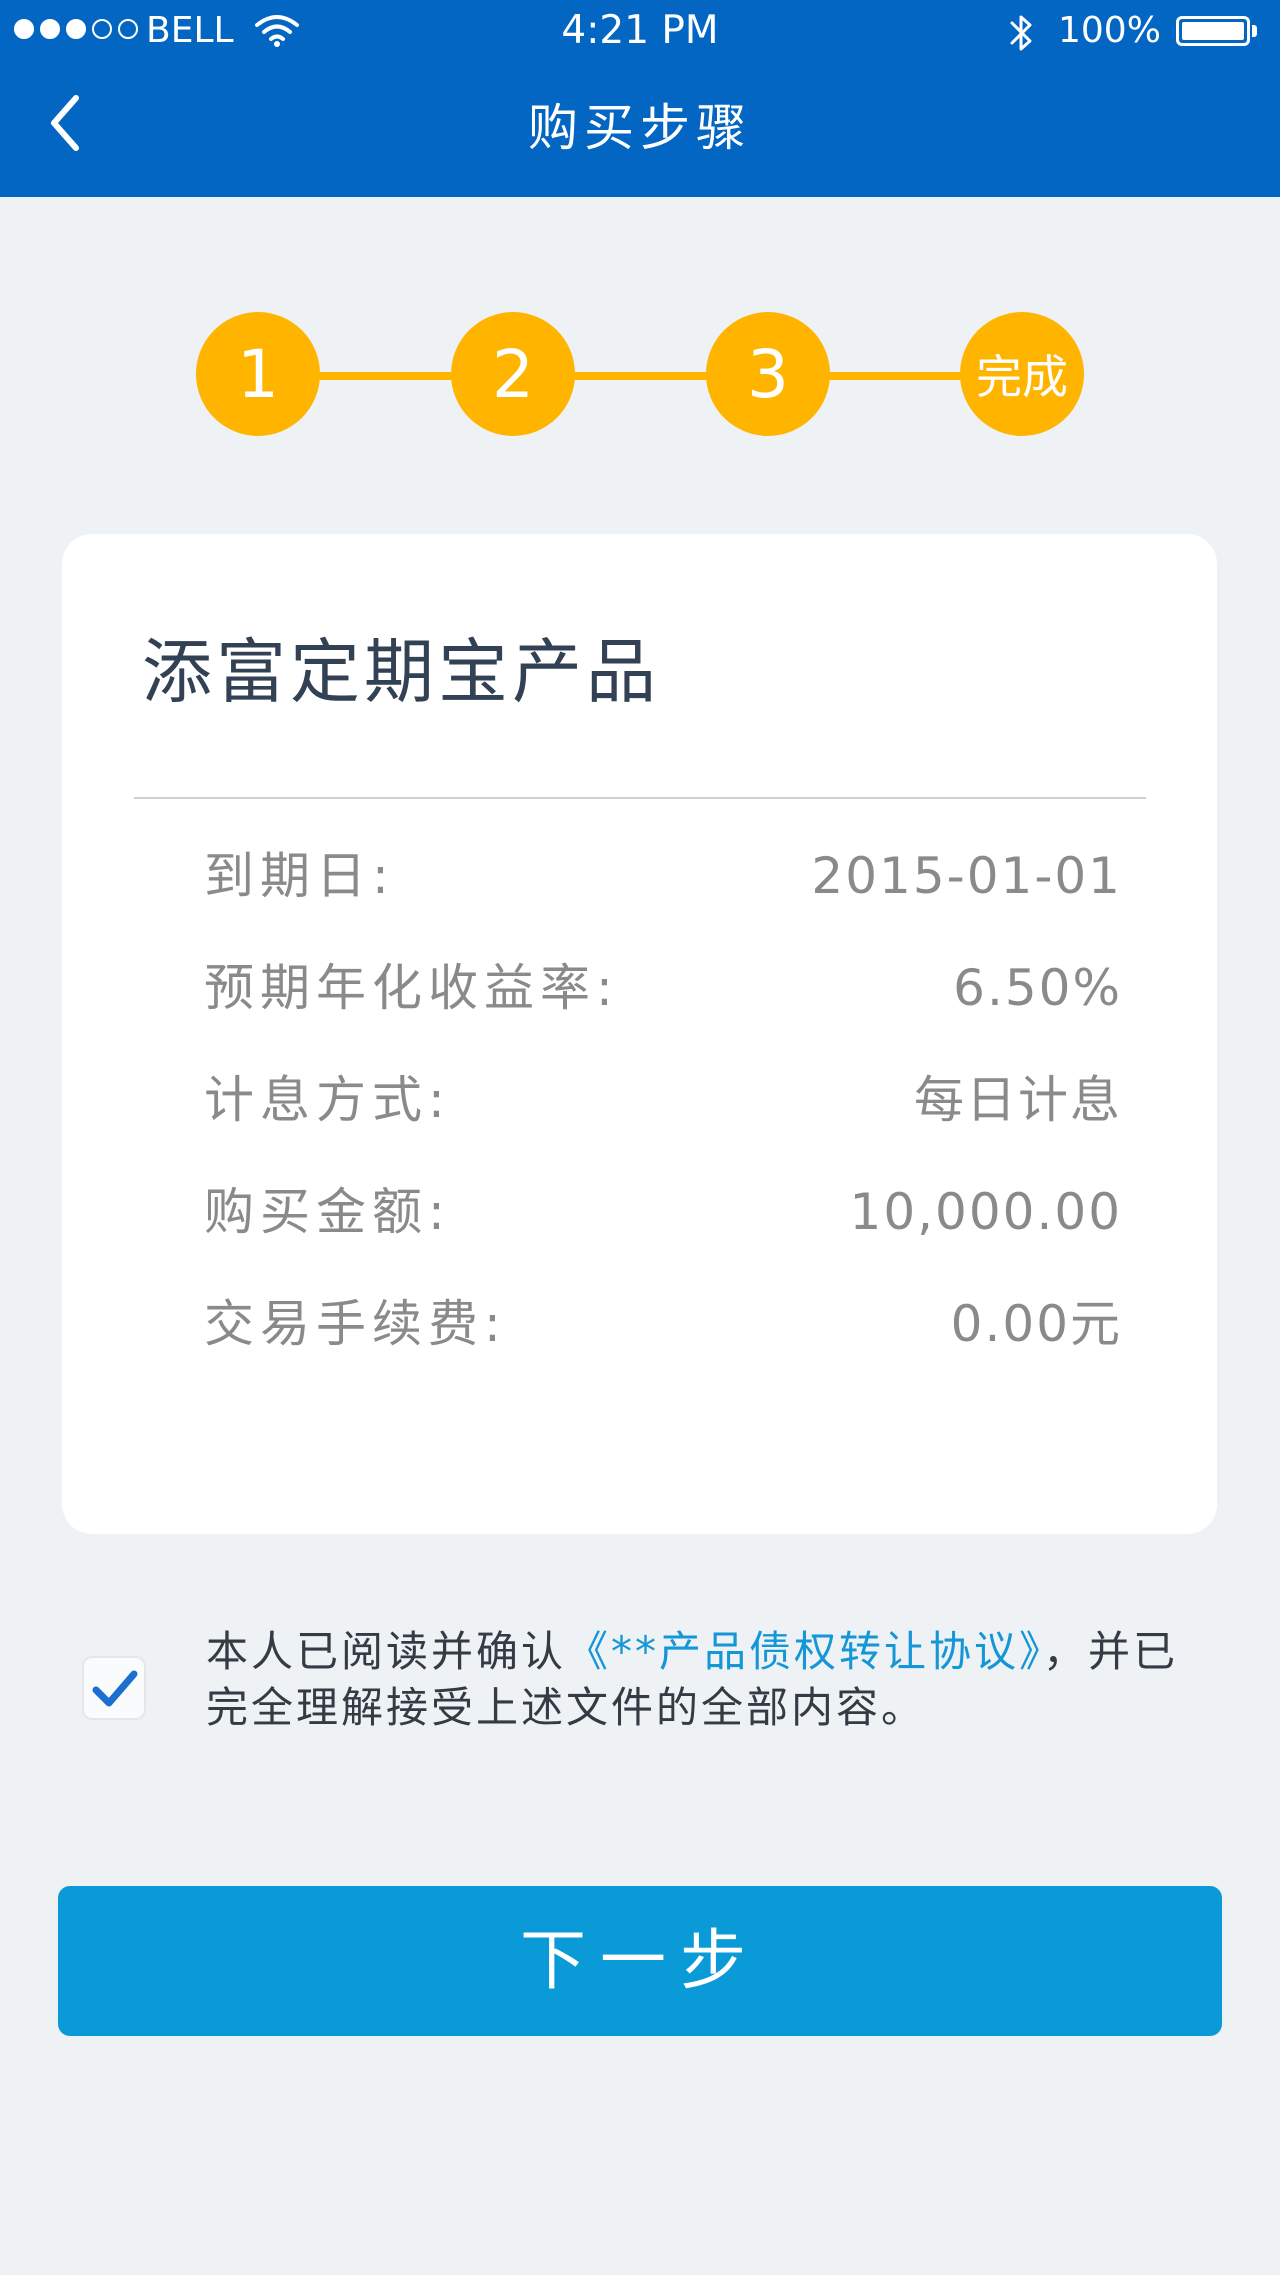 The height and width of the screenshot is (2275, 1280). Describe the element at coordinates (640, 798) in the screenshot. I see `divider` at that location.